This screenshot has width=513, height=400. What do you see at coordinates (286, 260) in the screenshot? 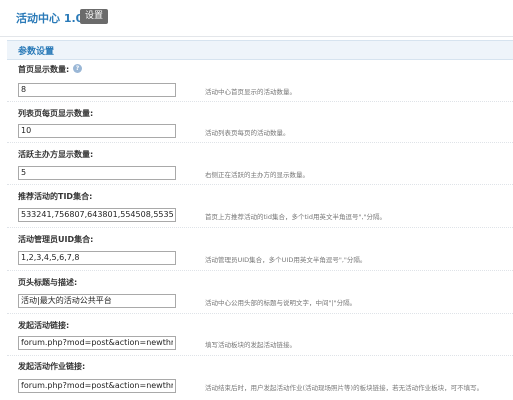
I see `admin-uids-description: 活动管理员UID集合，多个UID用英文半角逗号","分隔。` at bounding box center [286, 260].